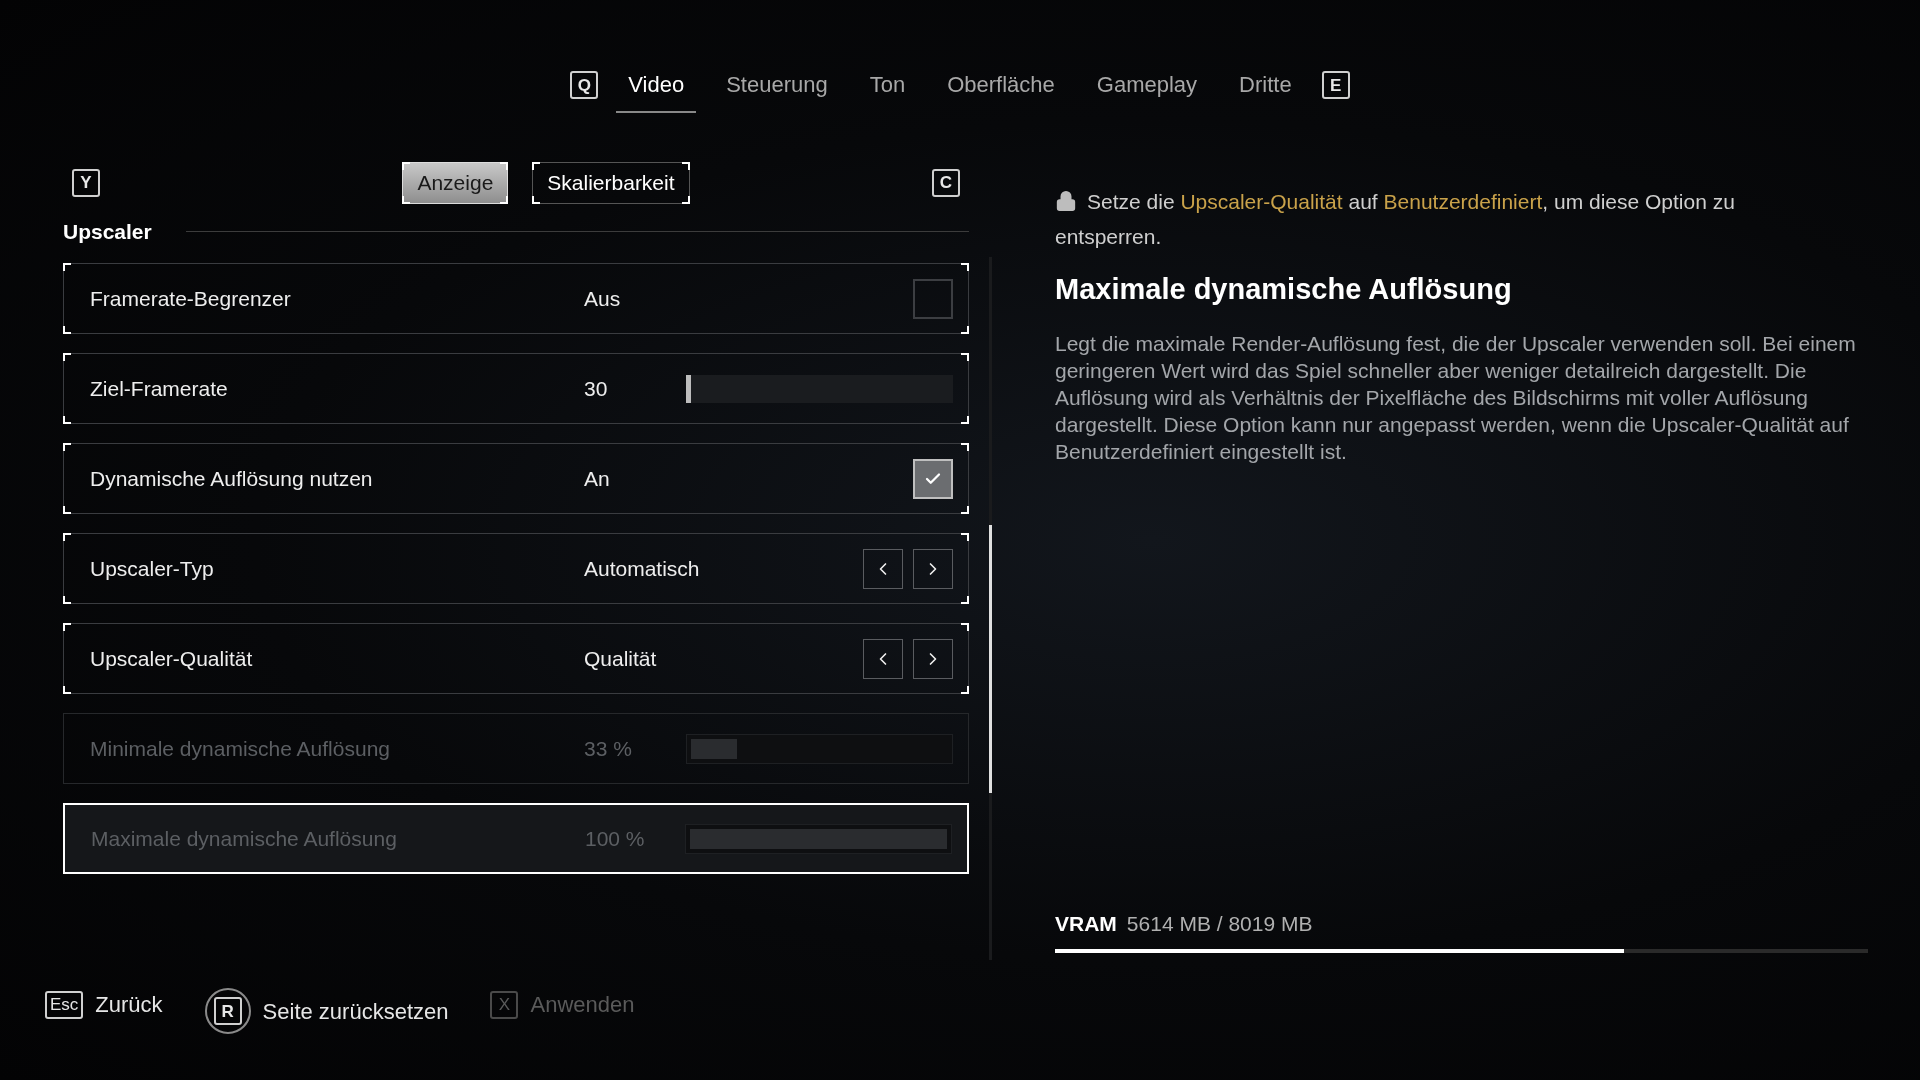 The height and width of the screenshot is (1080, 1920). I want to click on setting-value: 100 %, so click(615, 838).